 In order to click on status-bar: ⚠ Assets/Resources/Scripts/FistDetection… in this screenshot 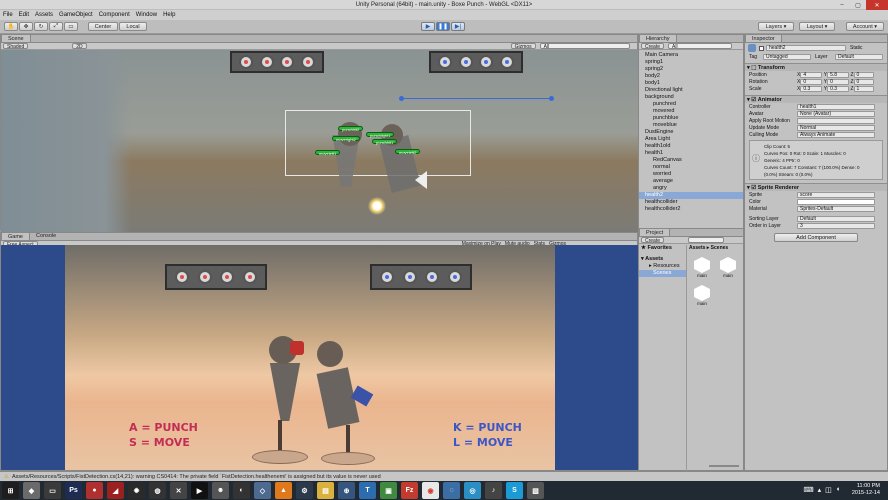, I will do `click(444, 476)`.